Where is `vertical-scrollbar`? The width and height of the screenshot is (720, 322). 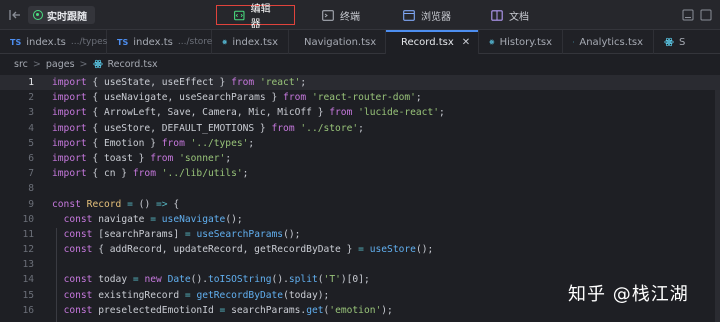 vertical-scrollbar is located at coordinates (717, 198).